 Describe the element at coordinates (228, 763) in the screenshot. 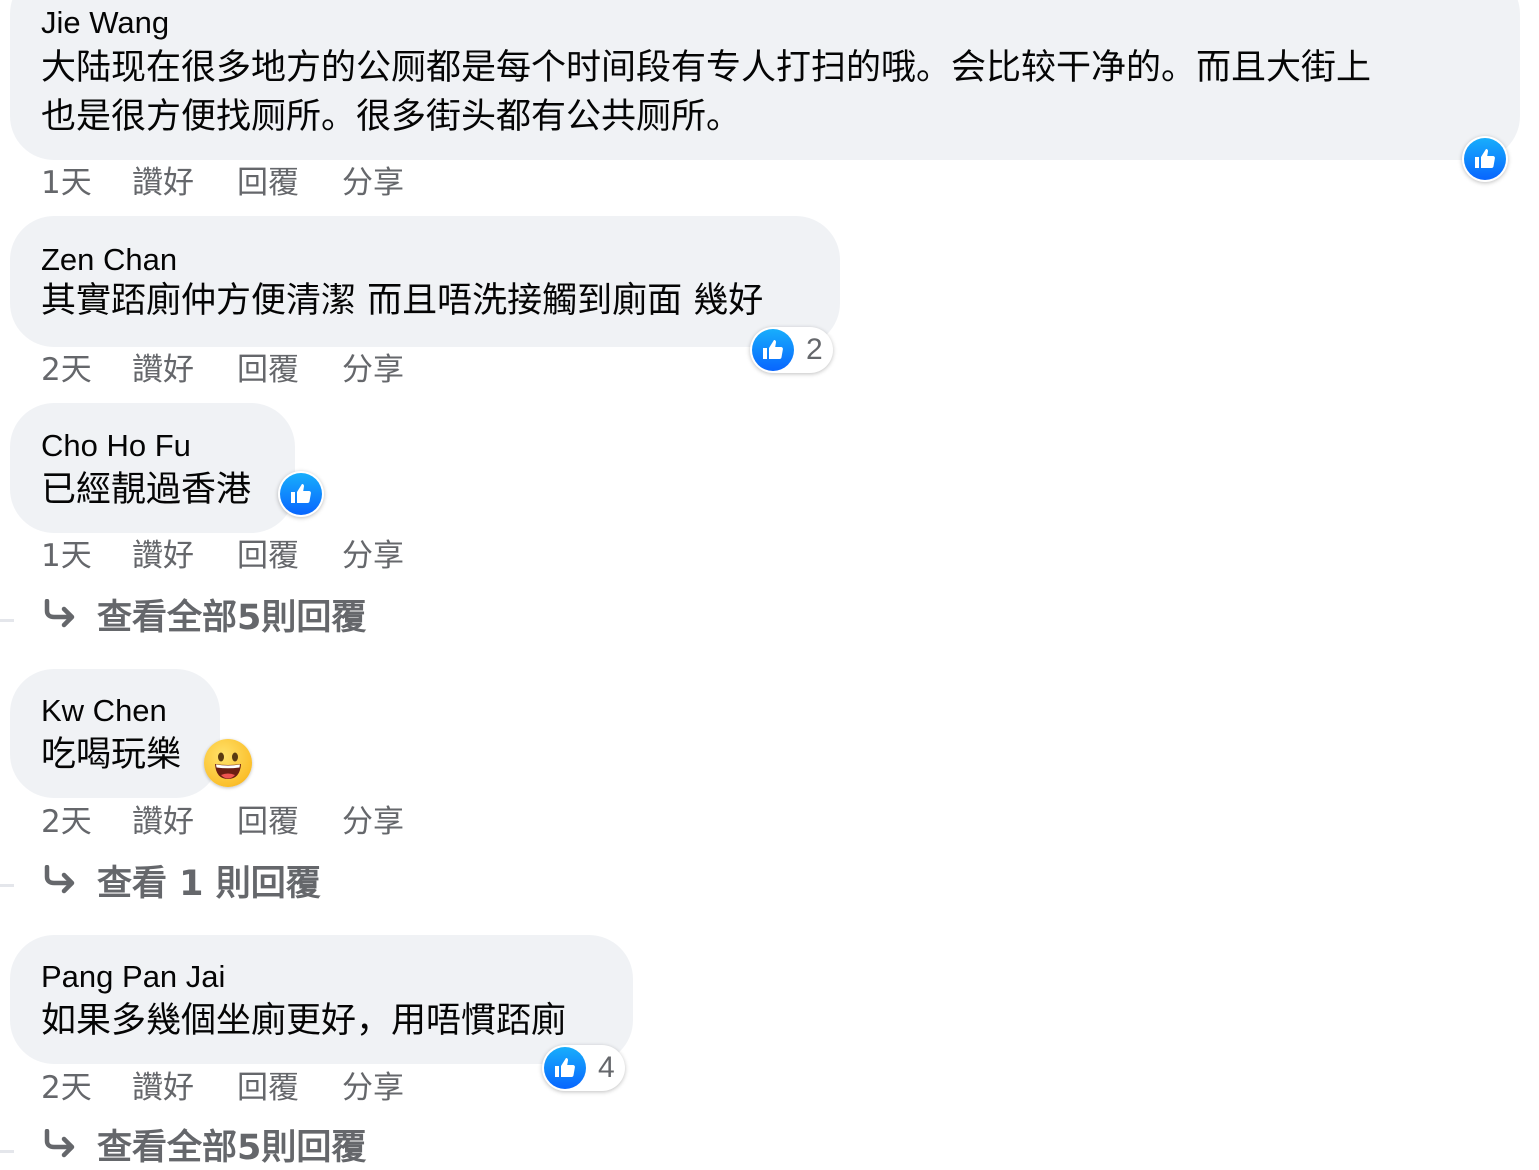

I see `grinning-face-emoji` at that location.